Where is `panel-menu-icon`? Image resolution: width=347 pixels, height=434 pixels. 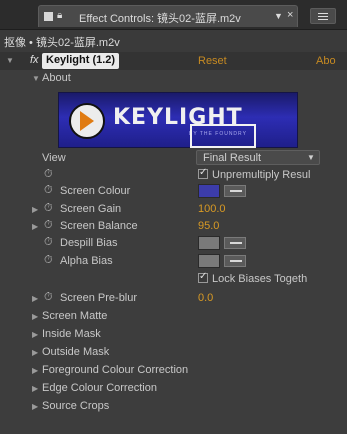 panel-menu-icon is located at coordinates (323, 16).